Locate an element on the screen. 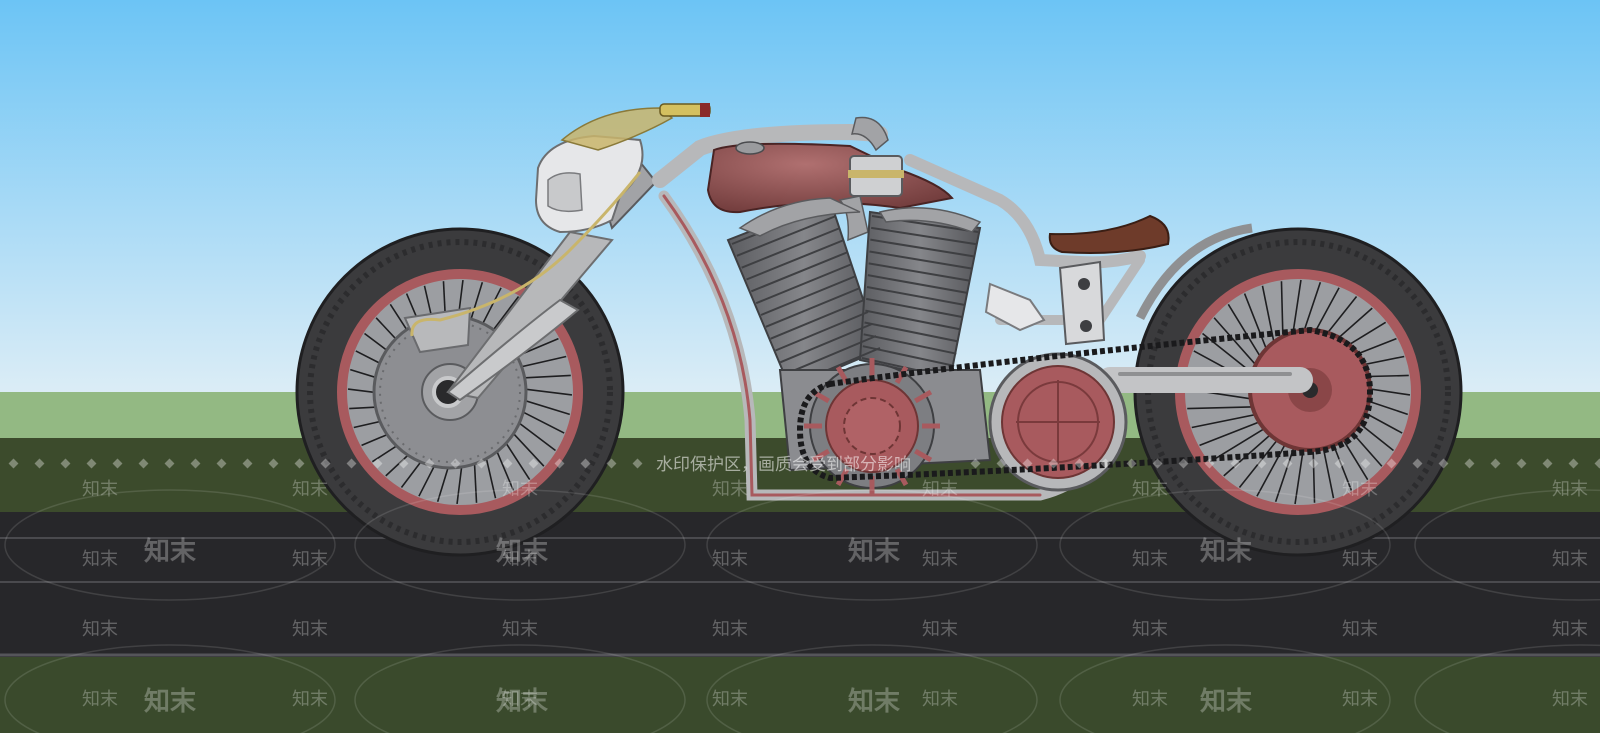  watermark-banner: 水印保护区，画质会受到部分影响 is located at coordinates (783, 465).